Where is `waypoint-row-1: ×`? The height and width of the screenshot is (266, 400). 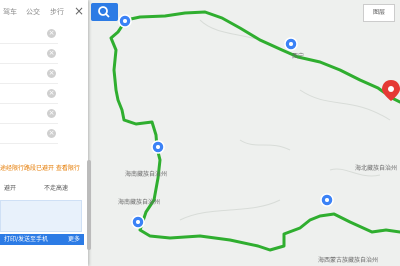
waypoint-row-1: × is located at coordinates (29, 34).